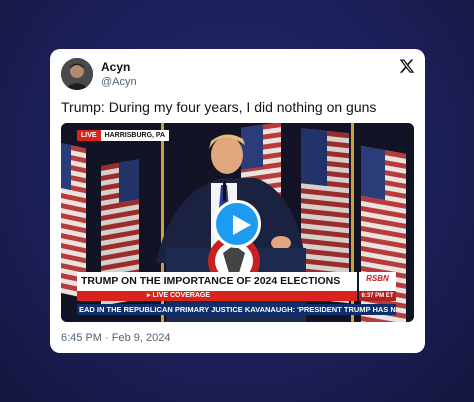 This screenshot has width=474, height=402. I want to click on avatar, so click(77, 74).